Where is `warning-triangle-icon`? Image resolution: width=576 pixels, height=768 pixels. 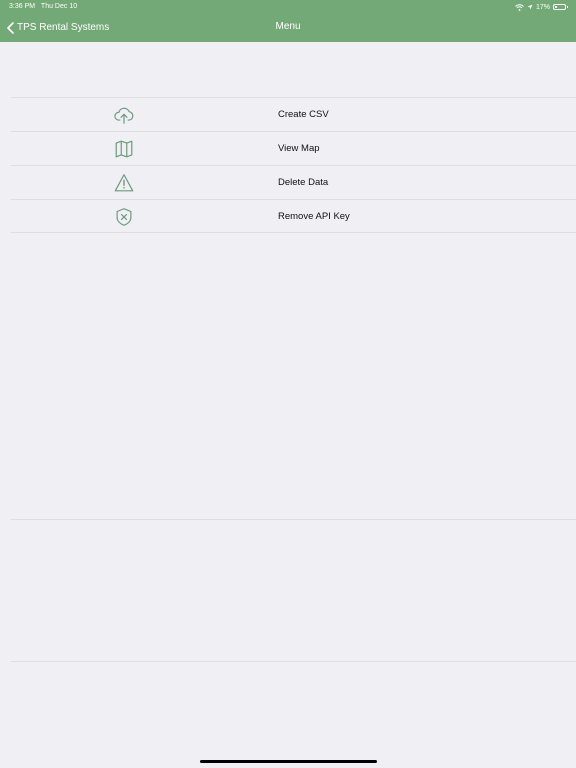 warning-triangle-icon is located at coordinates (124, 183).